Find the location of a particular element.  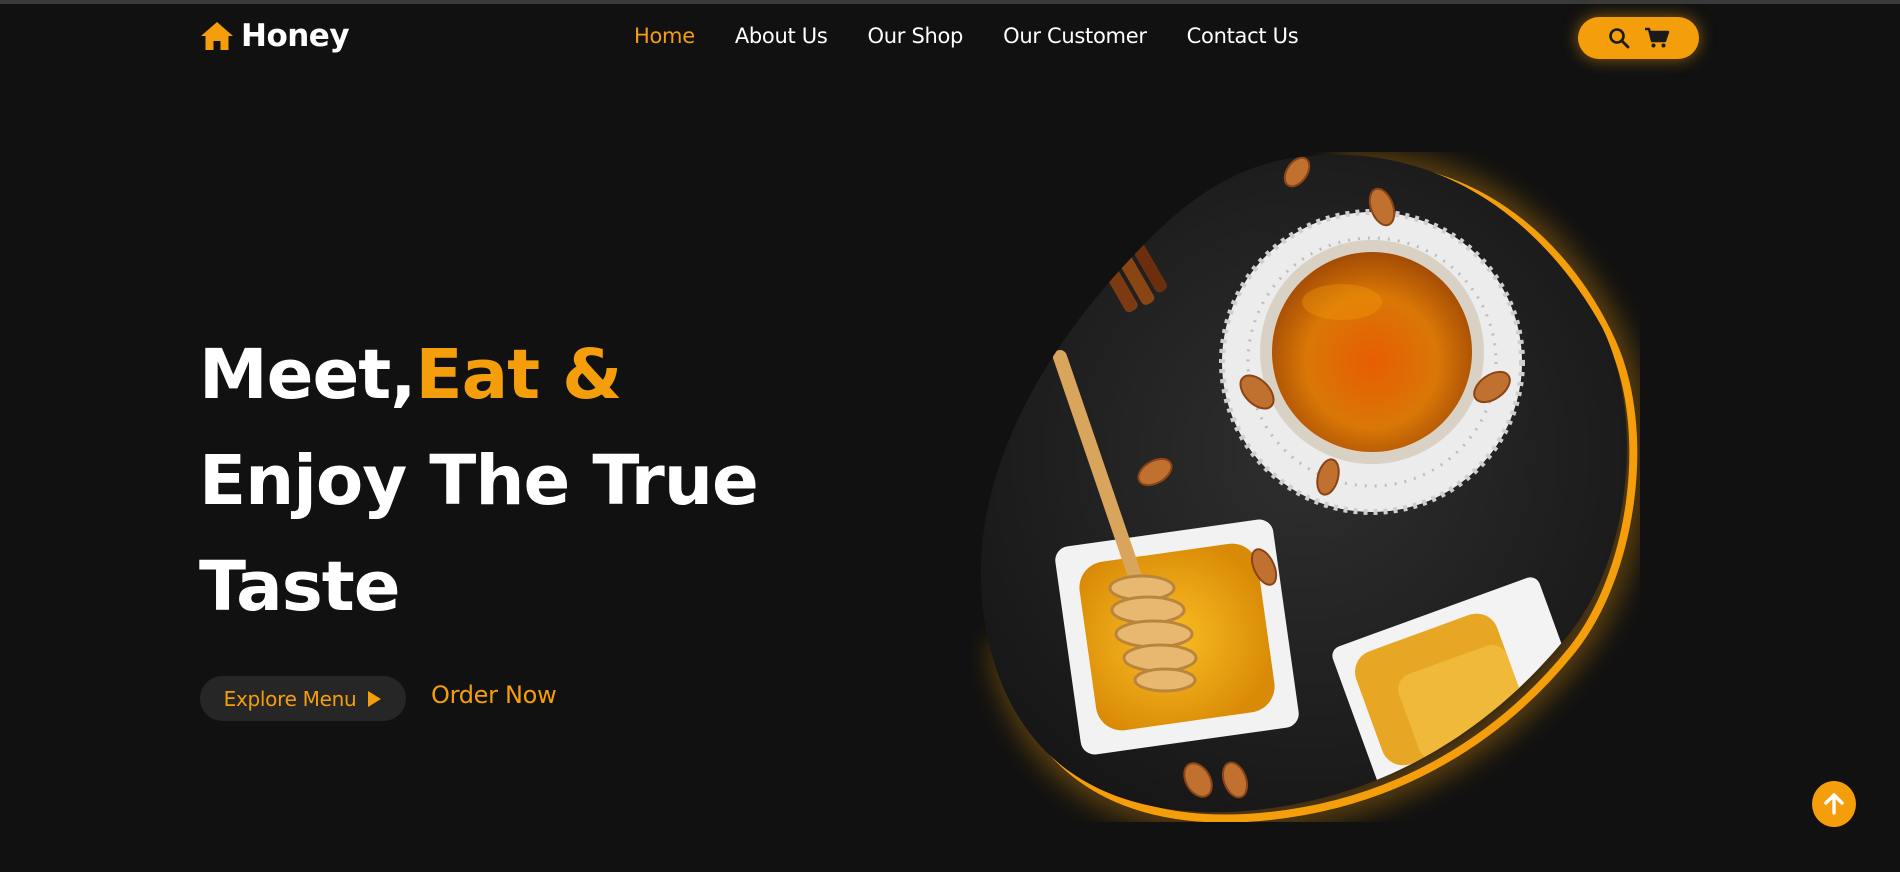

cart-icon is located at coordinates (1657, 38).